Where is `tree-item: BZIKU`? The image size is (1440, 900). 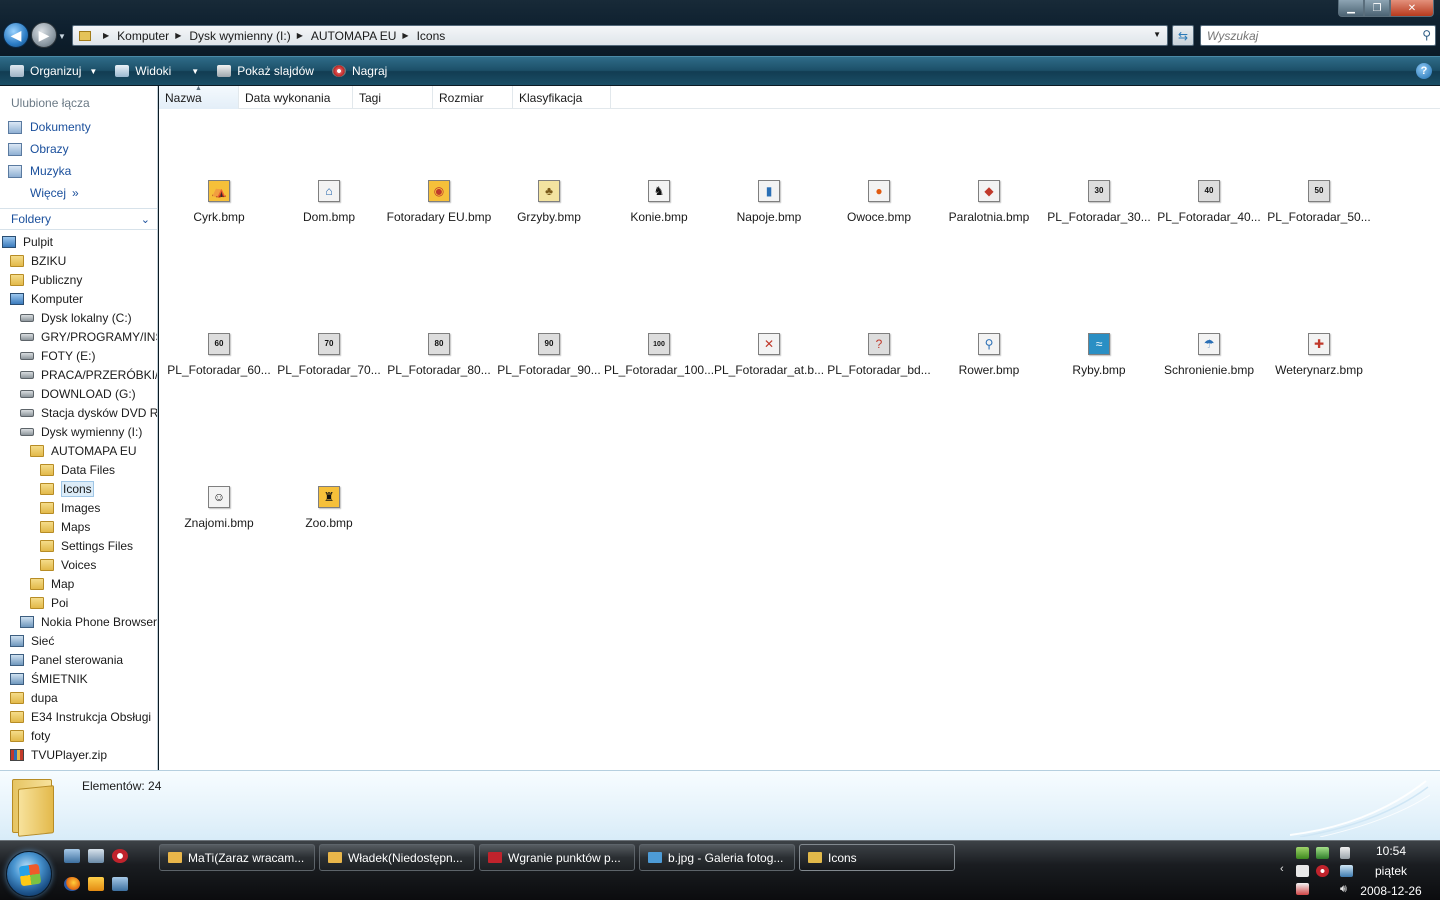
tree-item: BZIKU is located at coordinates (78, 260).